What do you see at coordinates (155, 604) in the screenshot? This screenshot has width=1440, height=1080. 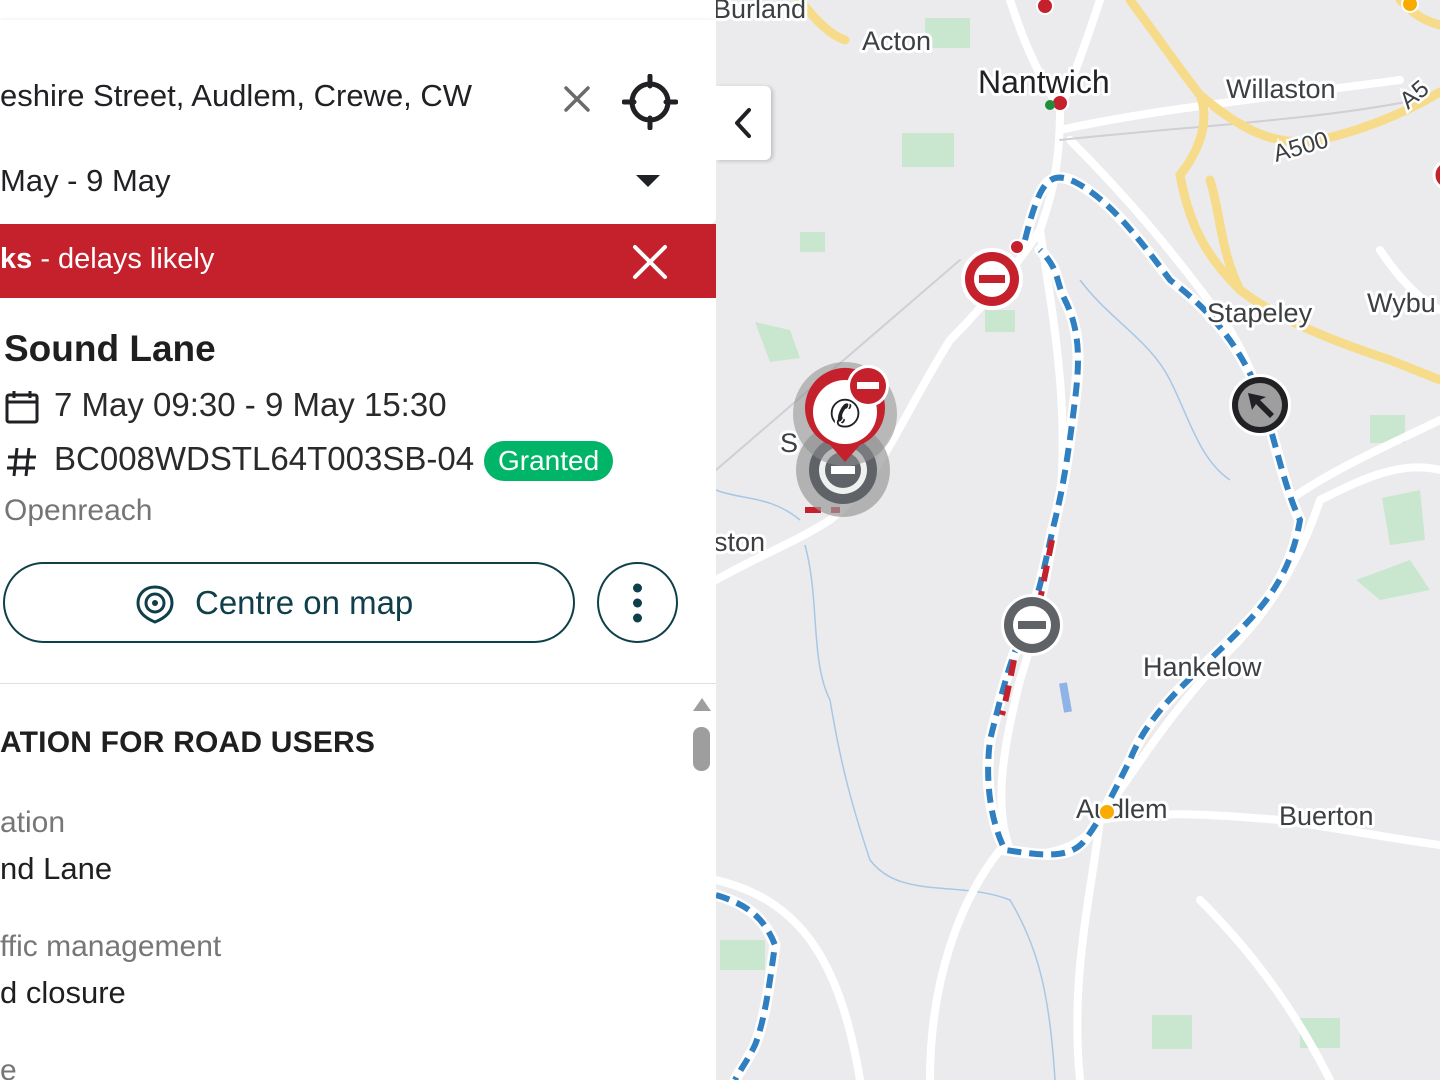 I see `target-icon` at bounding box center [155, 604].